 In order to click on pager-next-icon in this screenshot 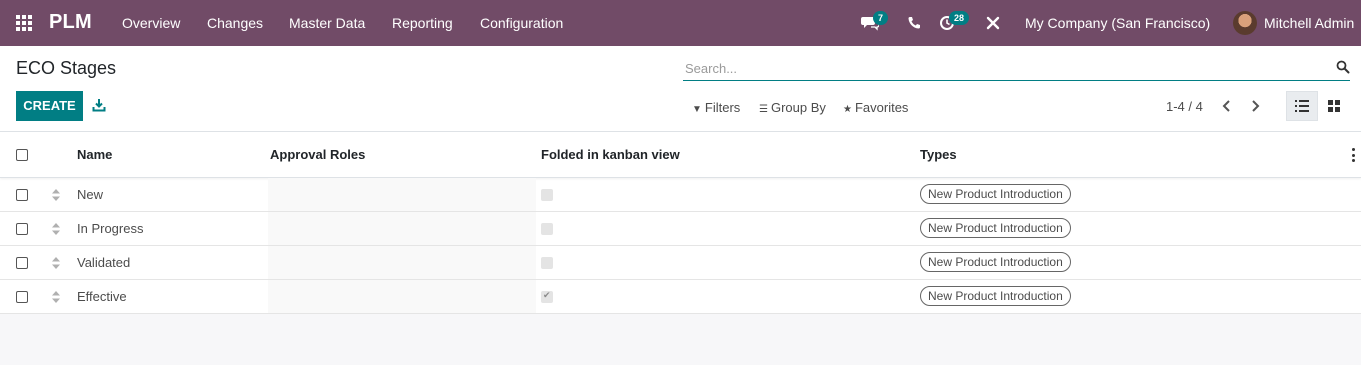, I will do `click(1256, 106)`.